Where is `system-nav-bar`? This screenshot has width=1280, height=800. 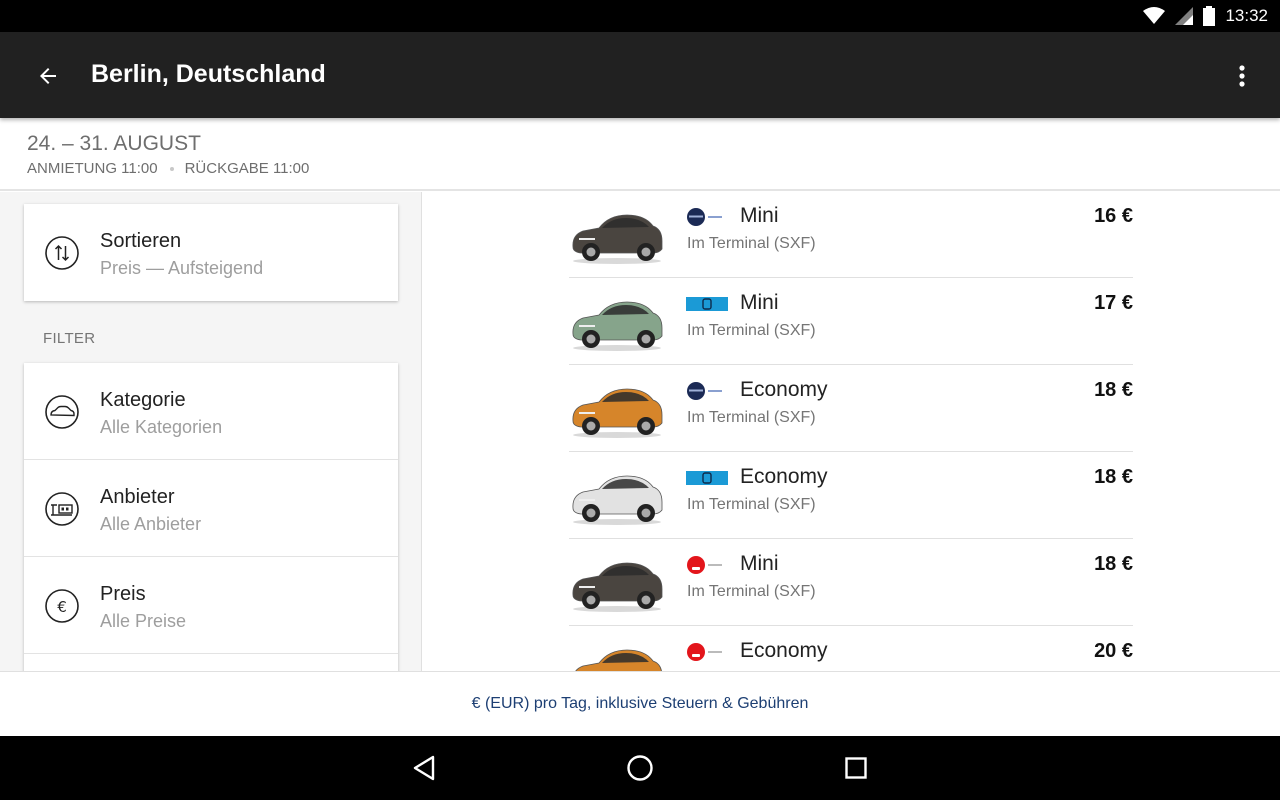 system-nav-bar is located at coordinates (640, 768).